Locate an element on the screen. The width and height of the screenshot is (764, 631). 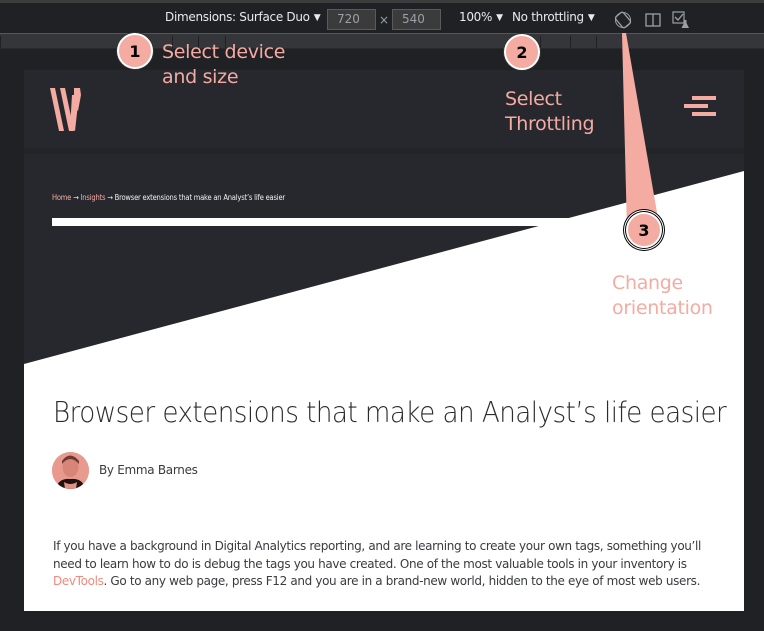
throttling-label: No throttling is located at coordinates (548, 17).